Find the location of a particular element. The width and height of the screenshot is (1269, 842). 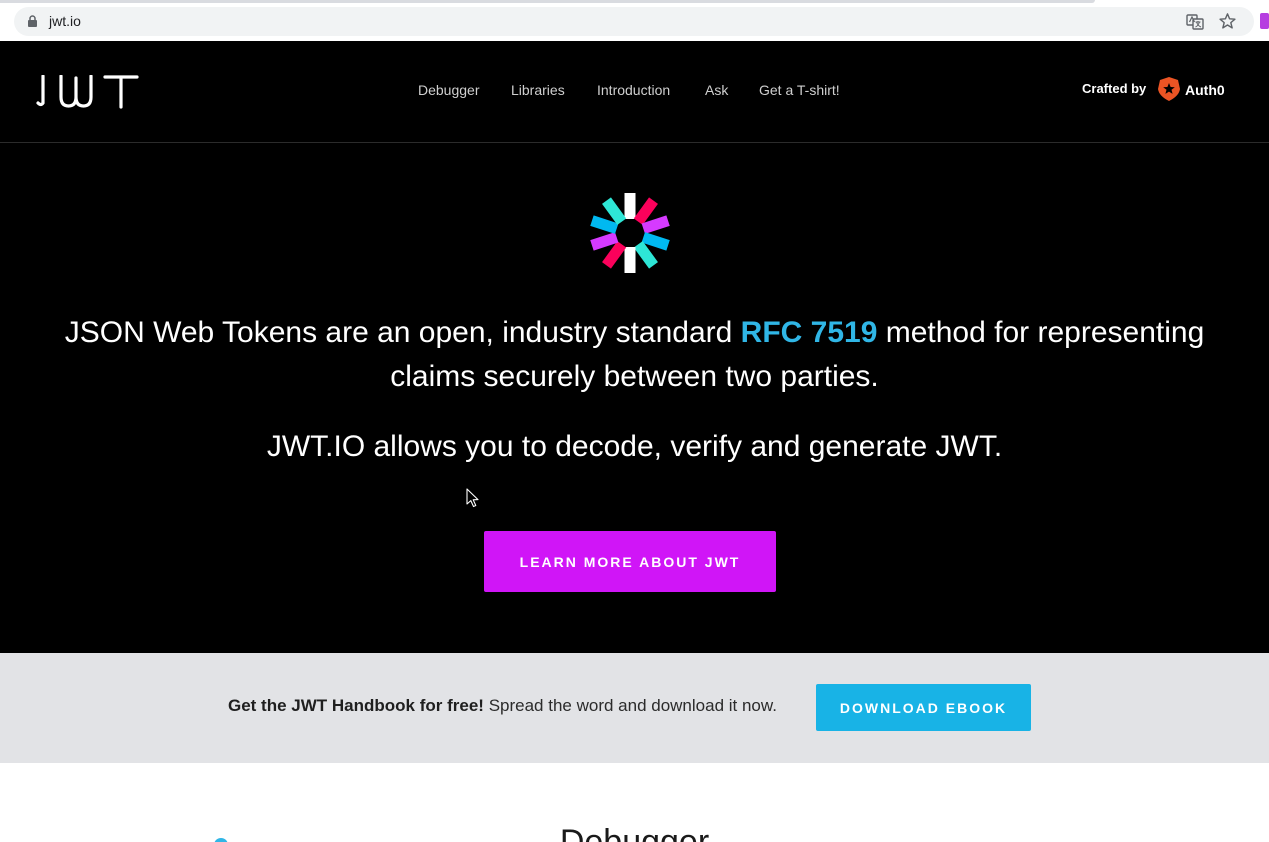

address-bar: jwt.io is located at coordinates (634, 21).